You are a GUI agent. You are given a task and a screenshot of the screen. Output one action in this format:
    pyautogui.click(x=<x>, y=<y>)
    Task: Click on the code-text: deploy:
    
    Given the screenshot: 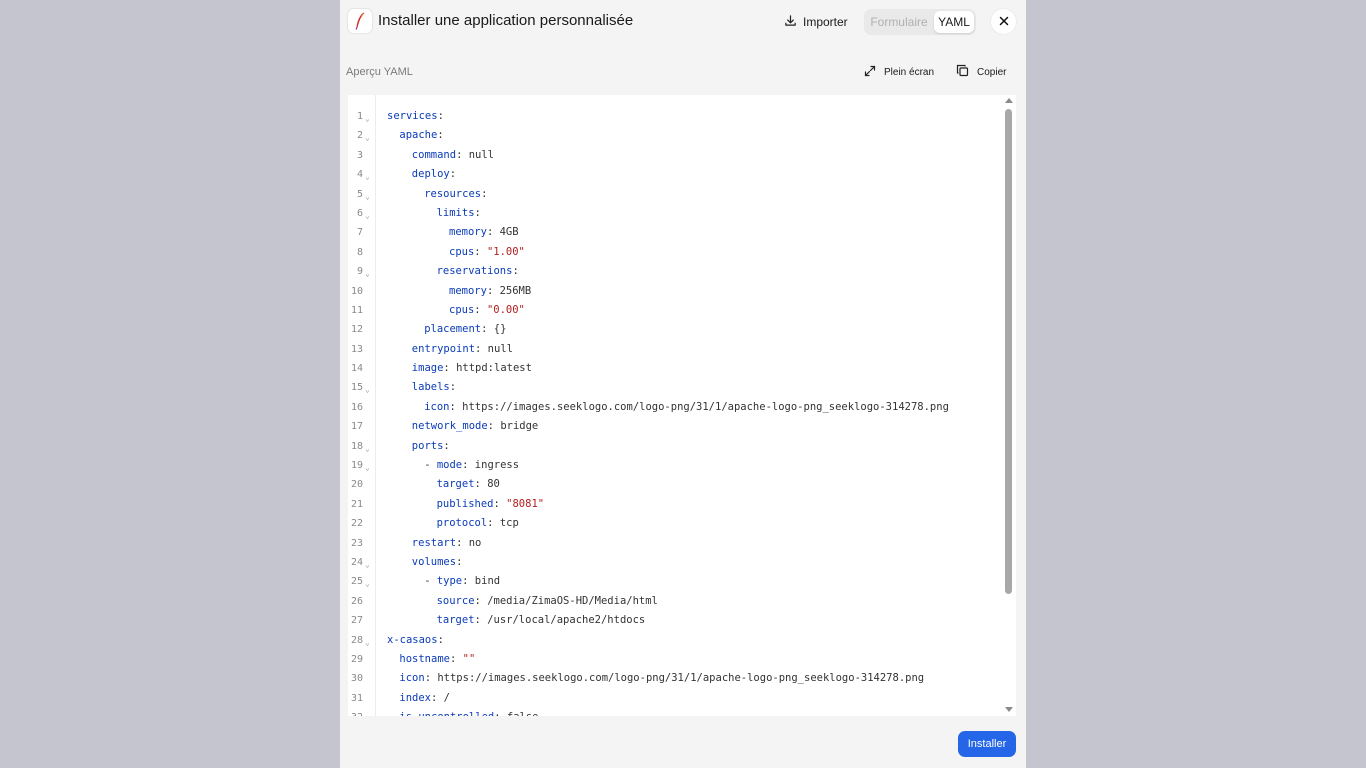 What is the action you would take?
    pyautogui.click(x=434, y=174)
    